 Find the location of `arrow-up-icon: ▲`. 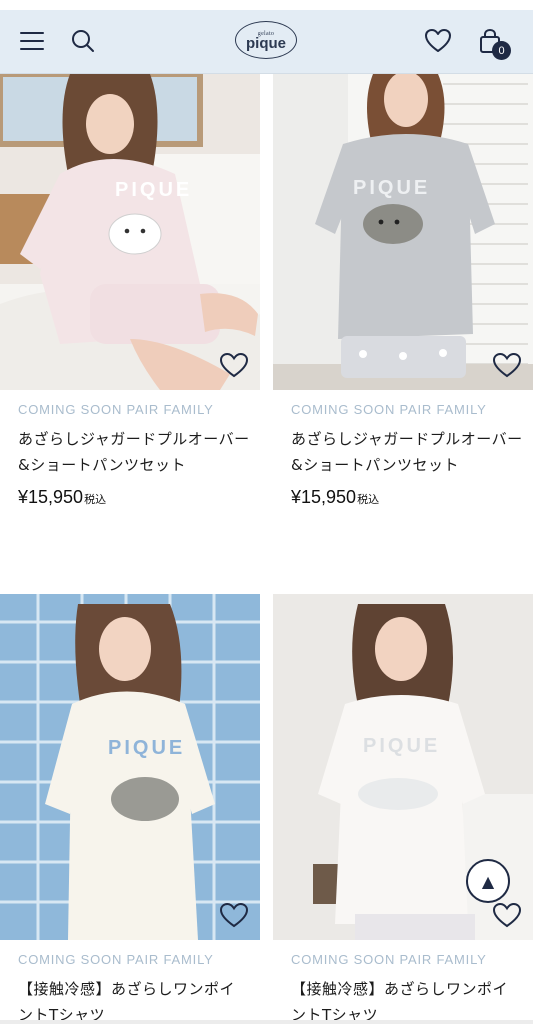

arrow-up-icon: ▲ is located at coordinates (488, 881).